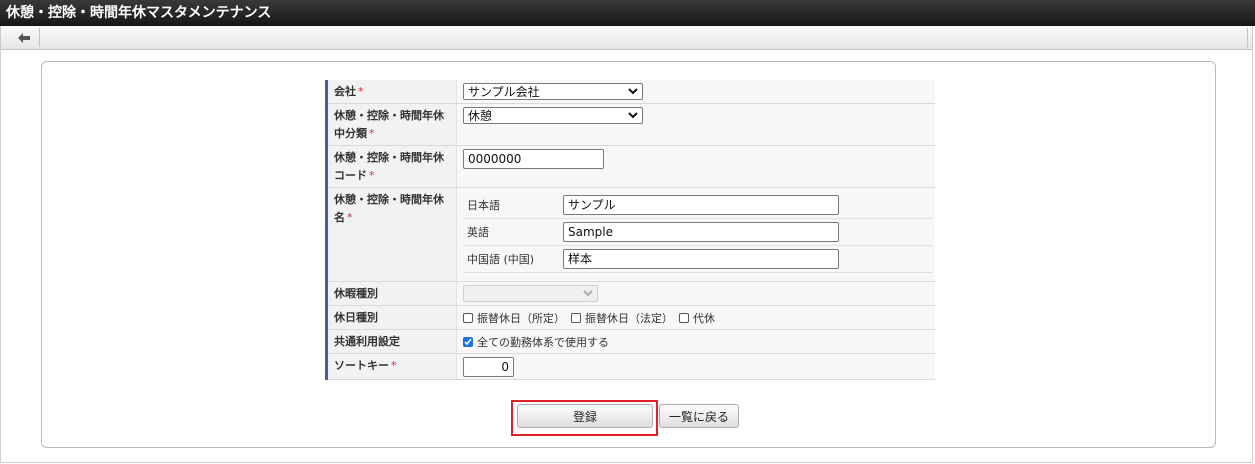  Describe the element at coordinates (553, 91) in the screenshot. I see `company-select: サンプル会社` at that location.